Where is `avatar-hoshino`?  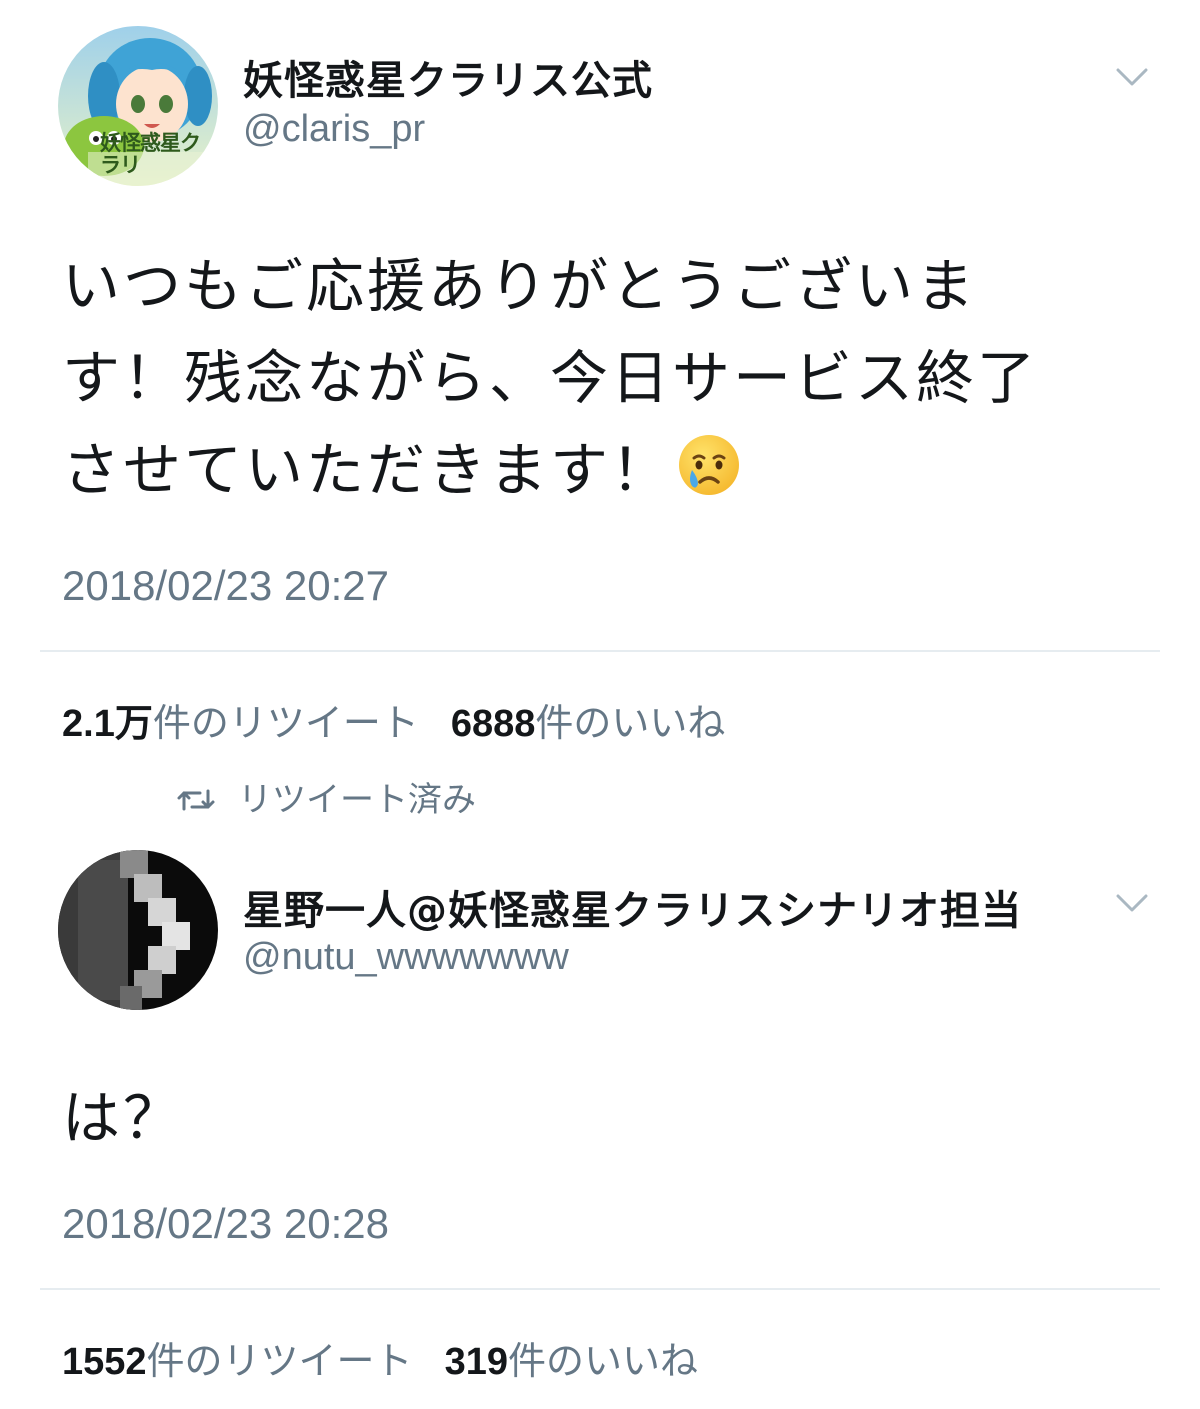 avatar-hoshino is located at coordinates (138, 930).